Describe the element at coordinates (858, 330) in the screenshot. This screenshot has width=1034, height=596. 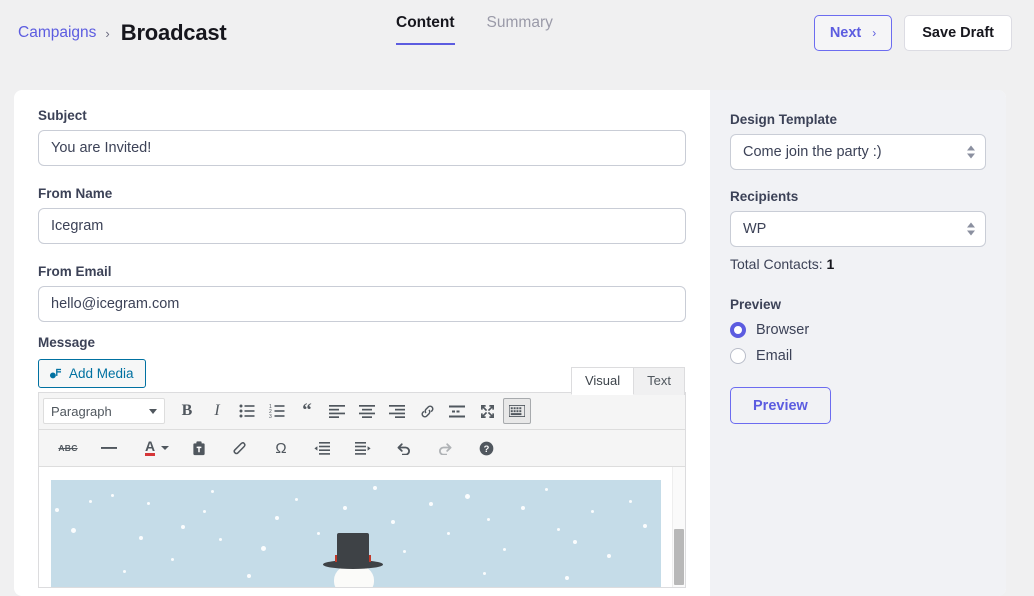
I see `preview-option-browser: Browser` at that location.